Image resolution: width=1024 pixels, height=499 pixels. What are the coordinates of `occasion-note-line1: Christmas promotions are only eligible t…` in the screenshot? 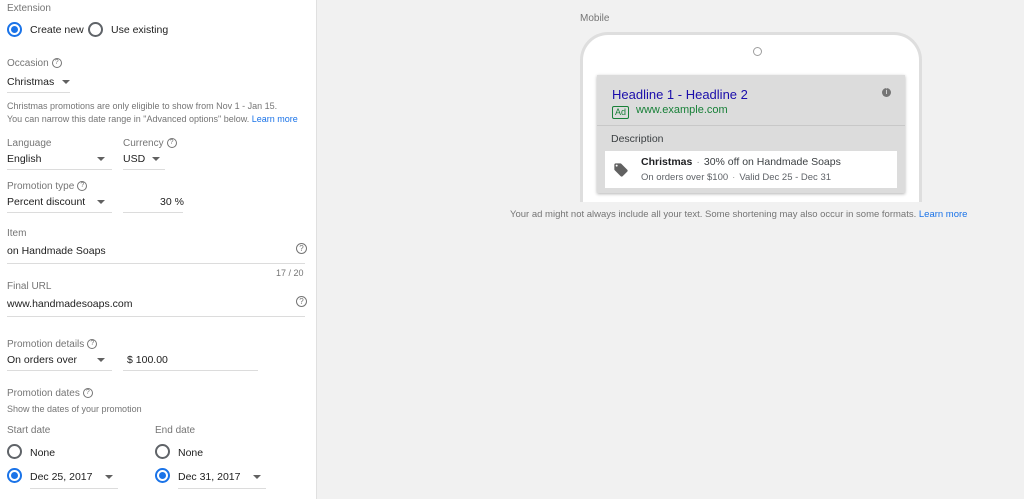 It's located at (142, 106).